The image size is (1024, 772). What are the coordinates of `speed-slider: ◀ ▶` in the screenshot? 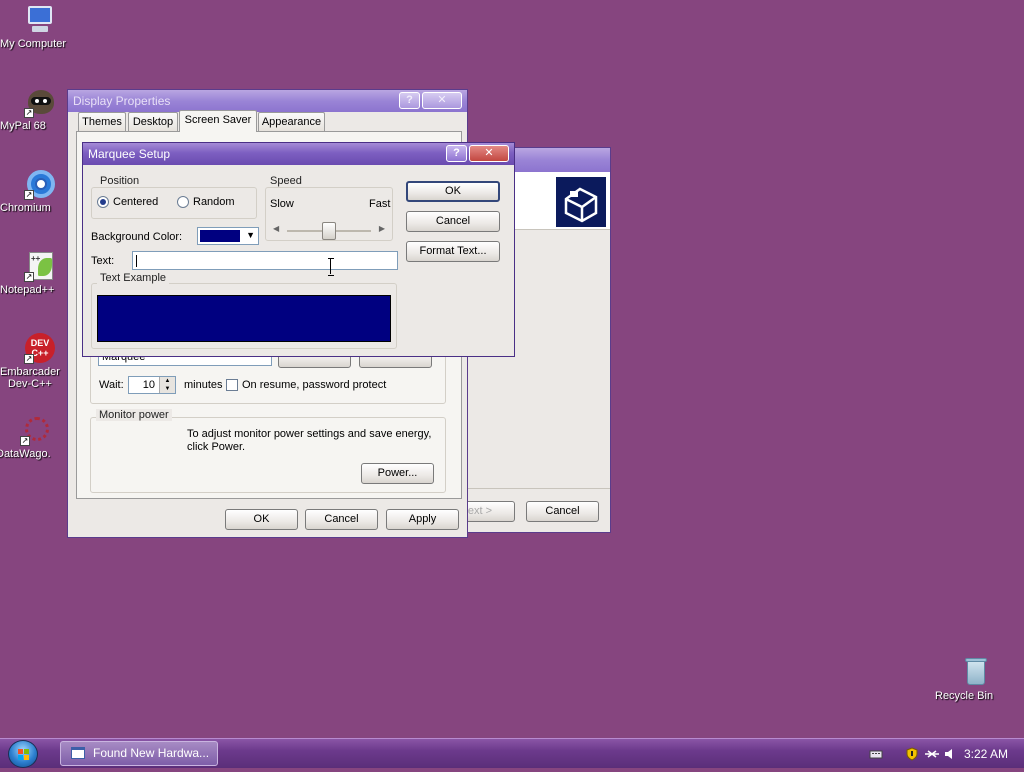 It's located at (329, 231).